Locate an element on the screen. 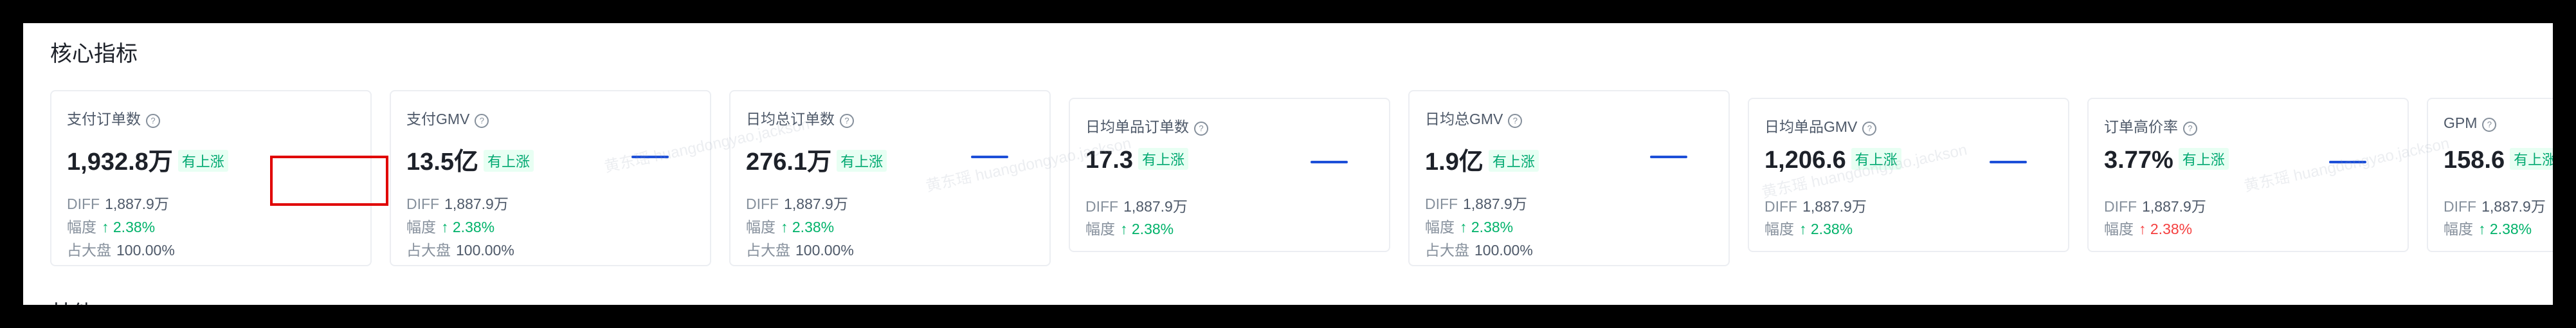 This screenshot has height=328, width=2576. metric-title: 日均单品订单数? is located at coordinates (1146, 125).